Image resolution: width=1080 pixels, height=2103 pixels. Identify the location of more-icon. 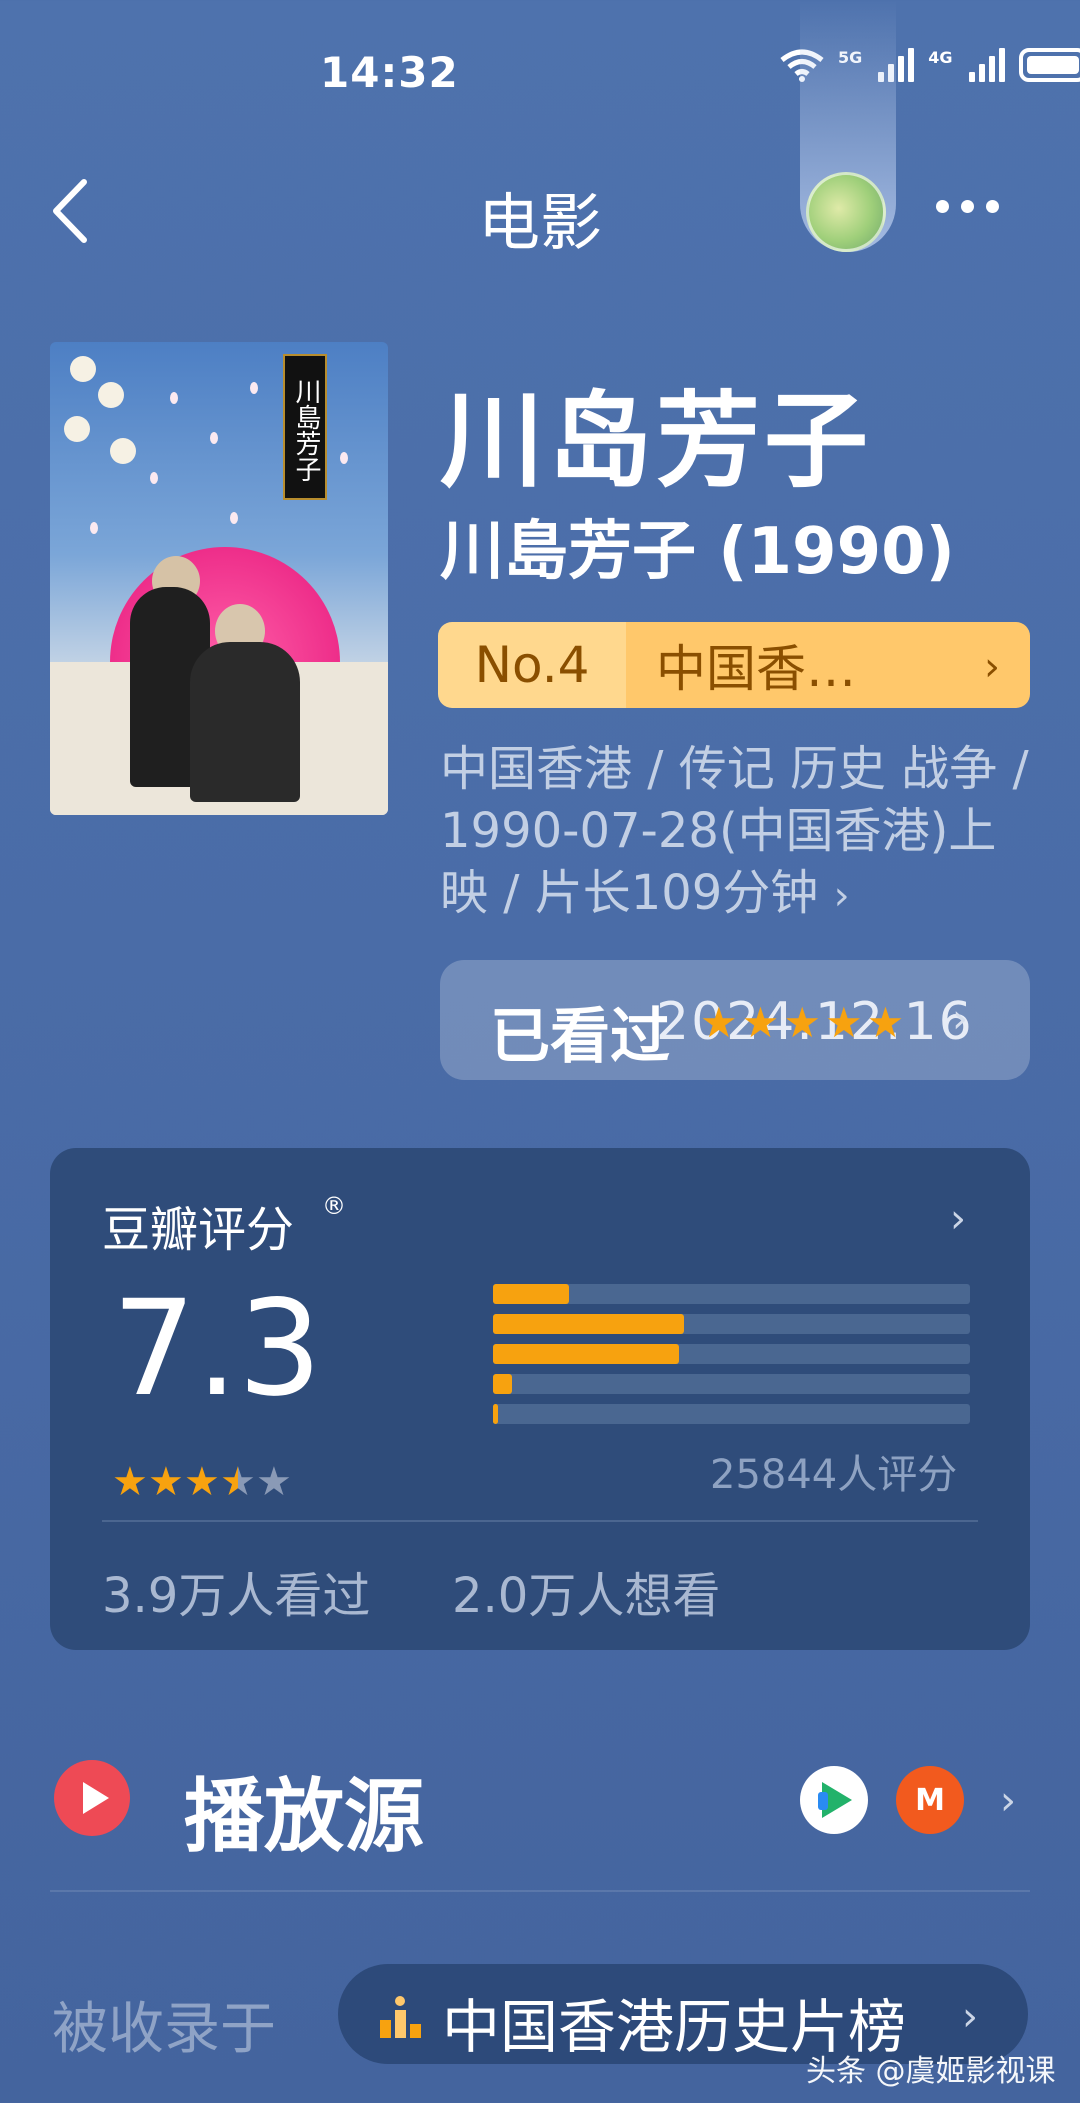
(967, 206).